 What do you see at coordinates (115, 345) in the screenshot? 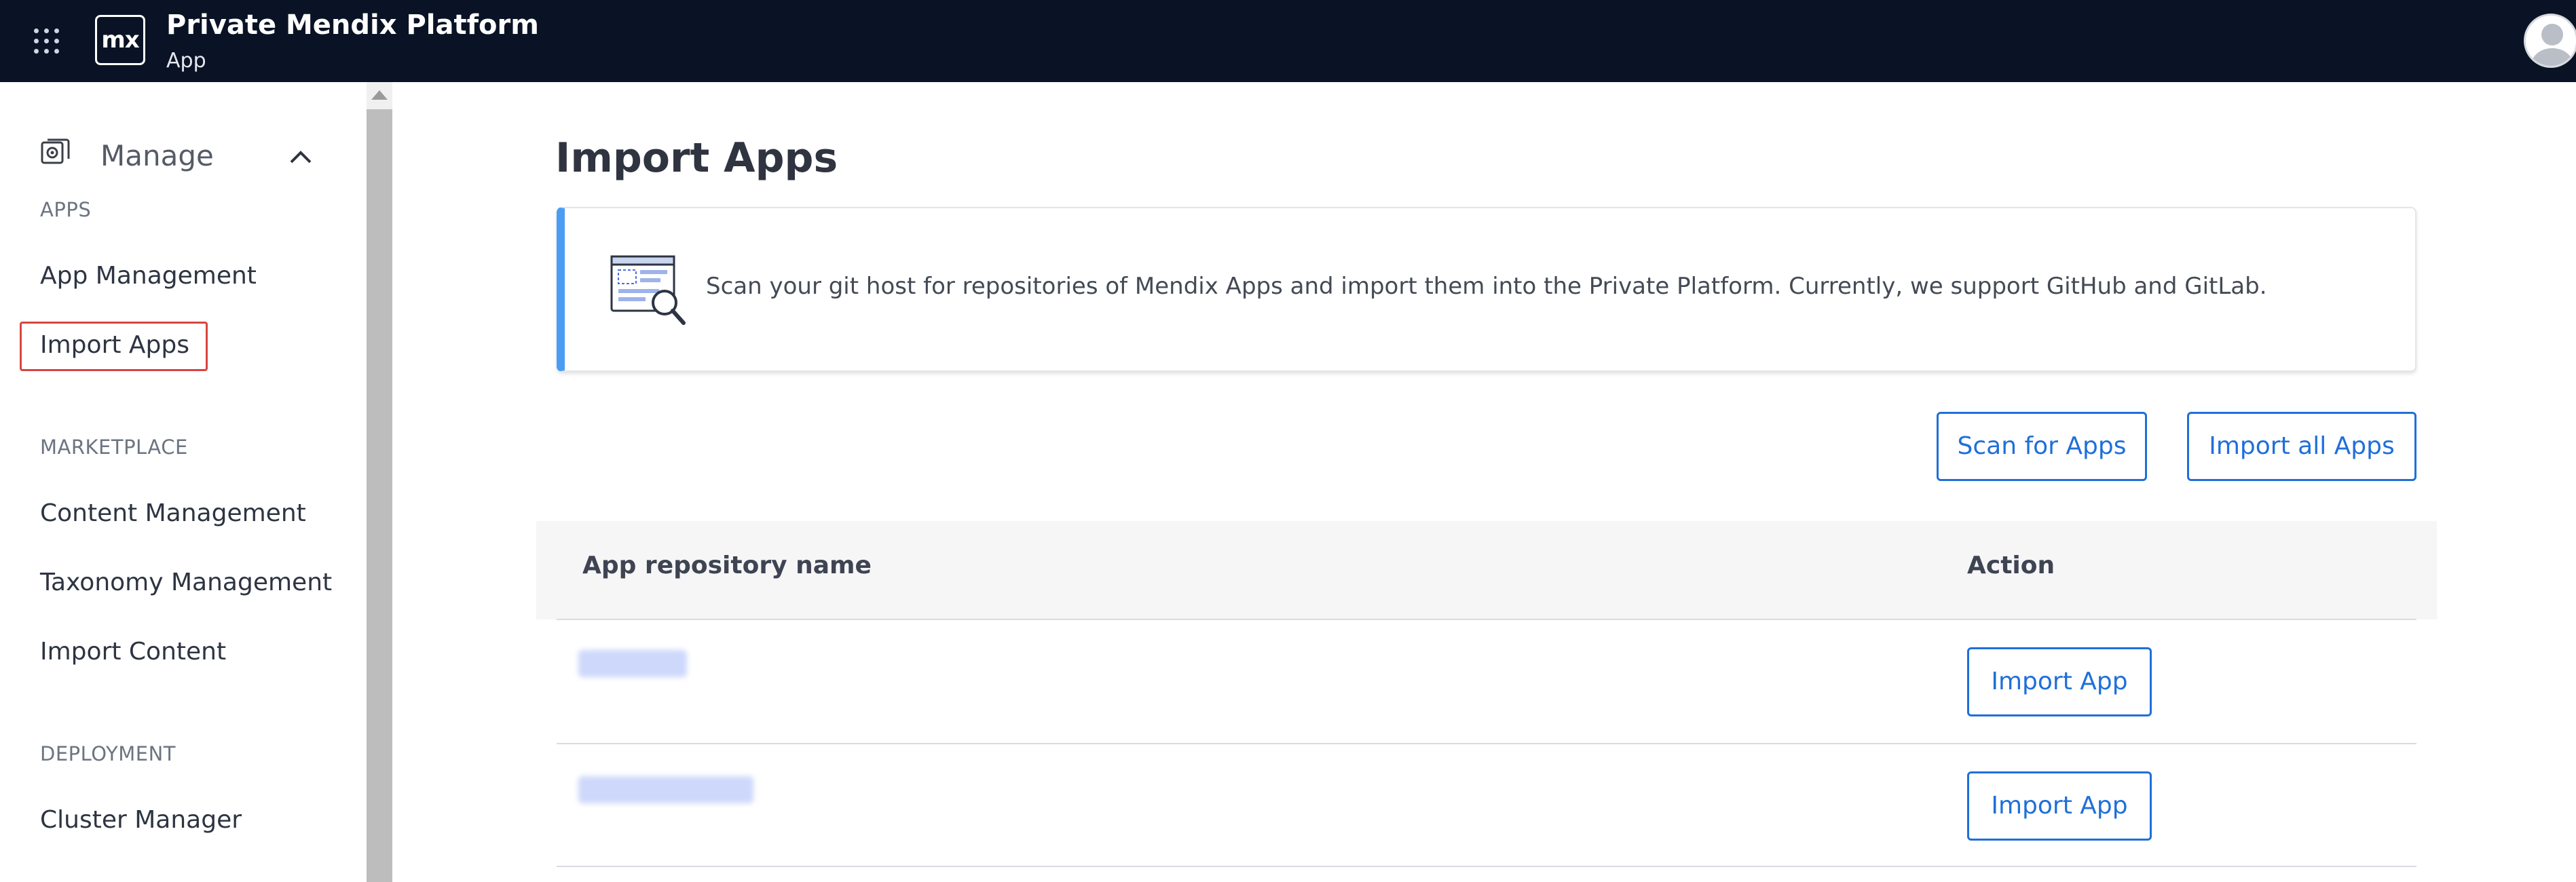
I see `sidebar-item-import-apps: Import Apps` at bounding box center [115, 345].